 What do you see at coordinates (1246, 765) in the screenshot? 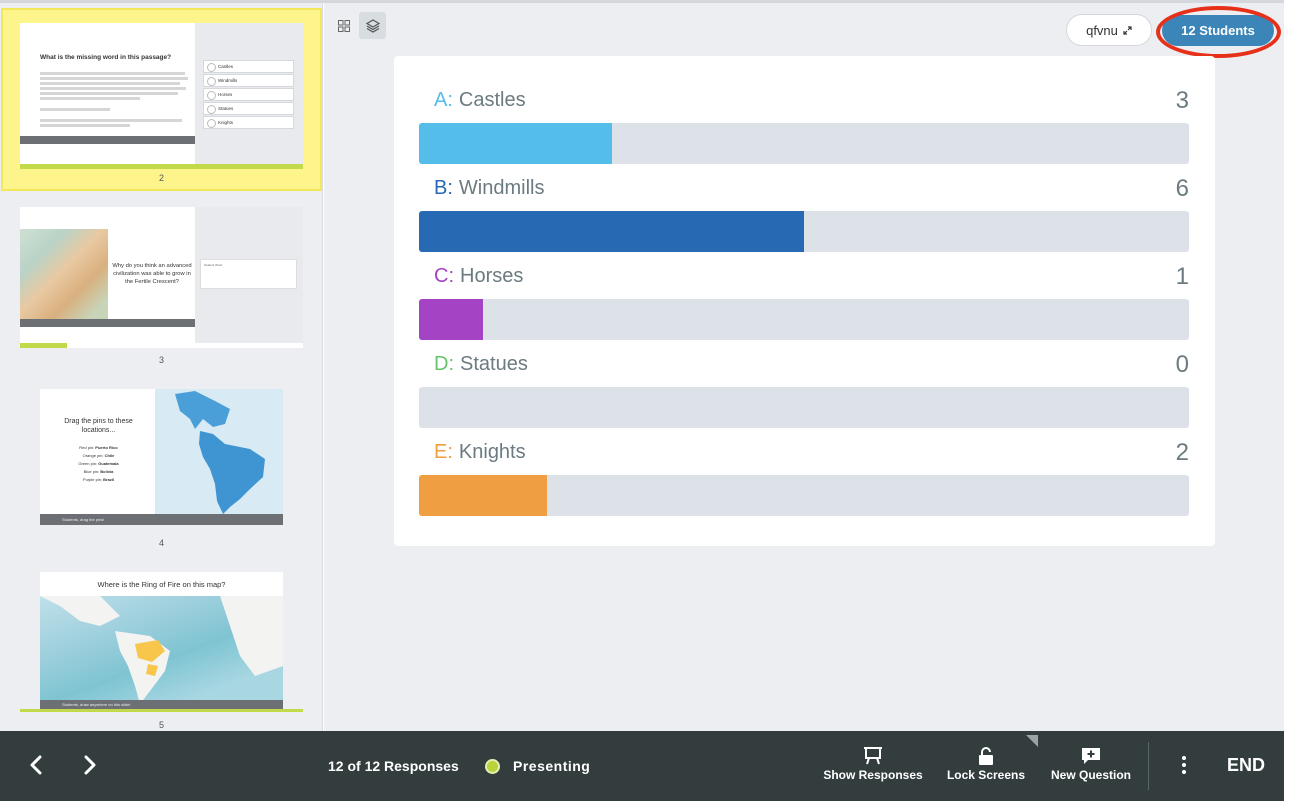
I see `end-session-button: END` at bounding box center [1246, 765].